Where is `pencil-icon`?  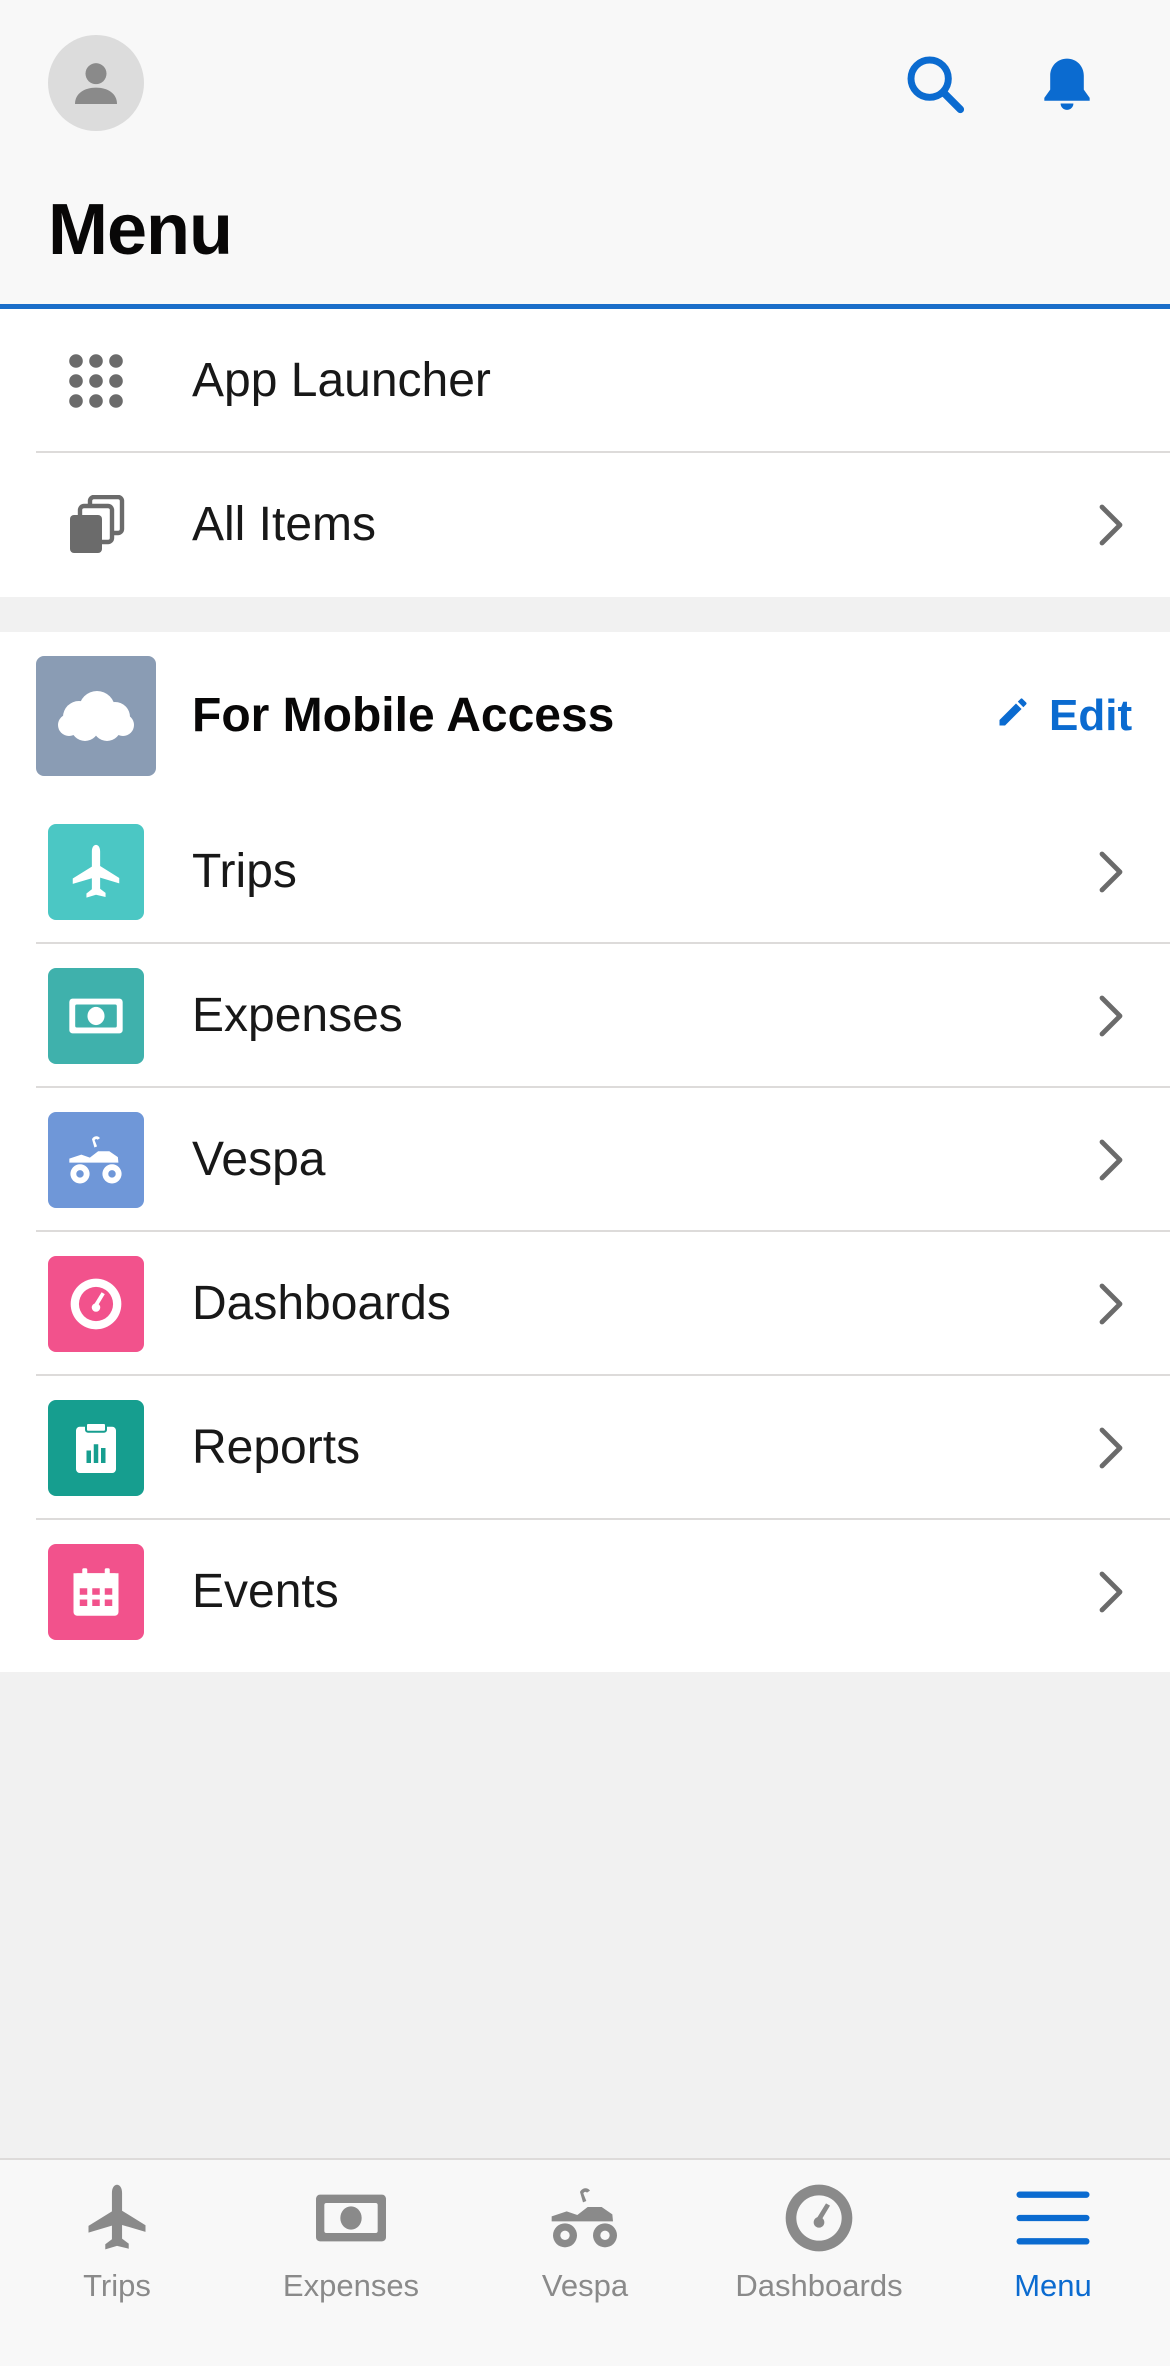 pencil-icon is located at coordinates (1013, 716).